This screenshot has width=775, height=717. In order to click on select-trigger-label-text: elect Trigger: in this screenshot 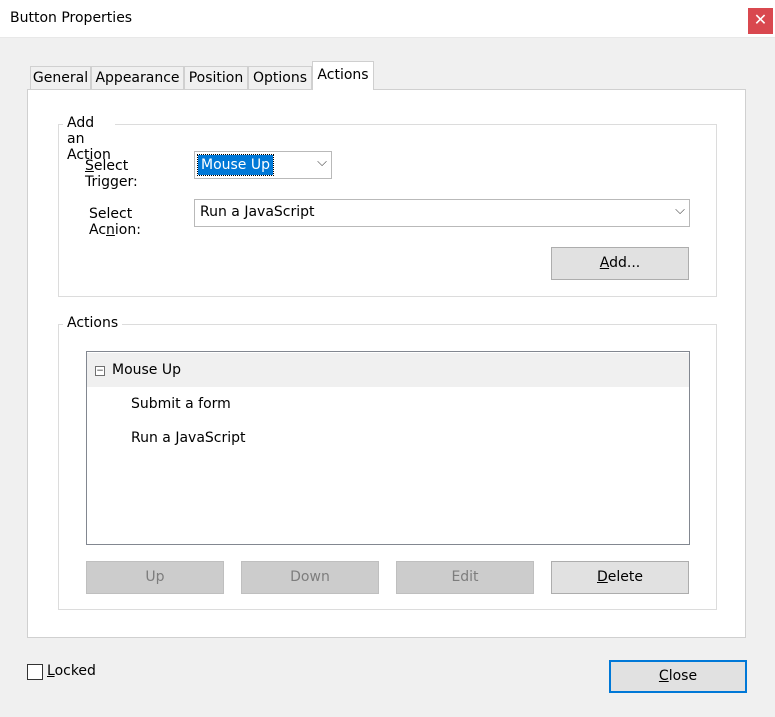, I will do `click(111, 174)`.